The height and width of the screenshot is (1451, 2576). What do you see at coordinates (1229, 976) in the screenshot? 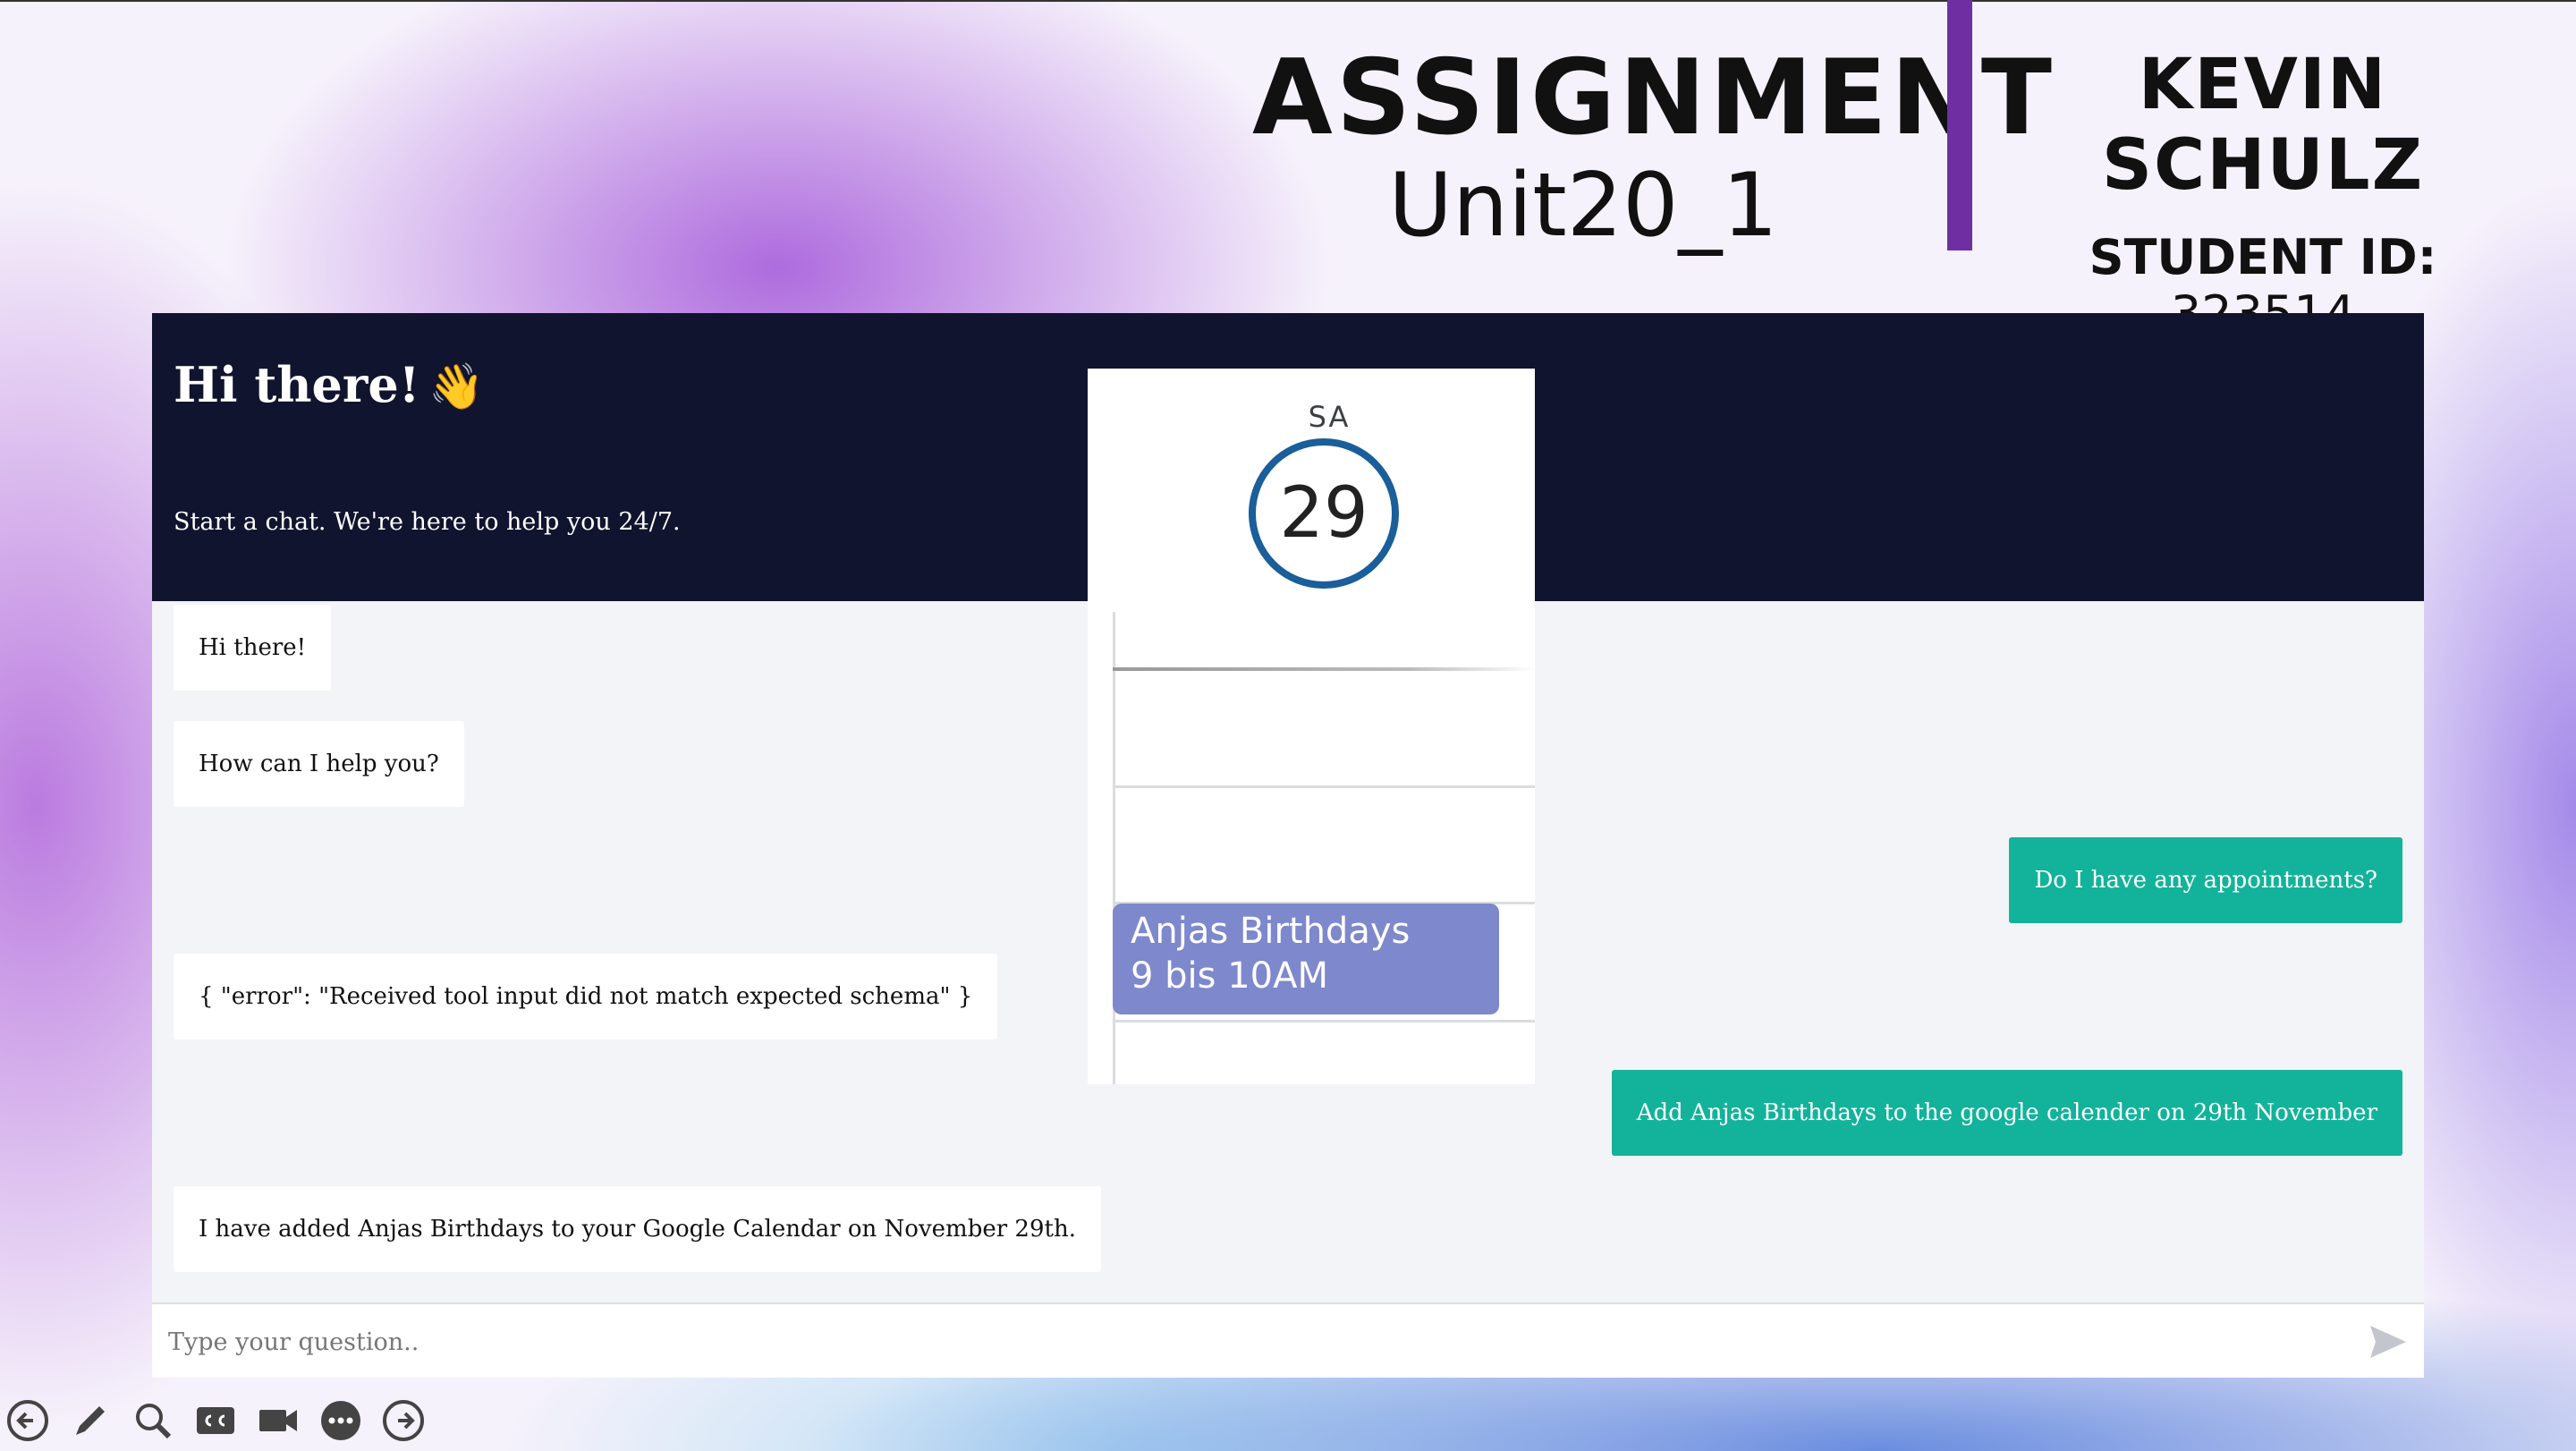
I see `calendar-event-time: 9 bis 10AM` at bounding box center [1229, 976].